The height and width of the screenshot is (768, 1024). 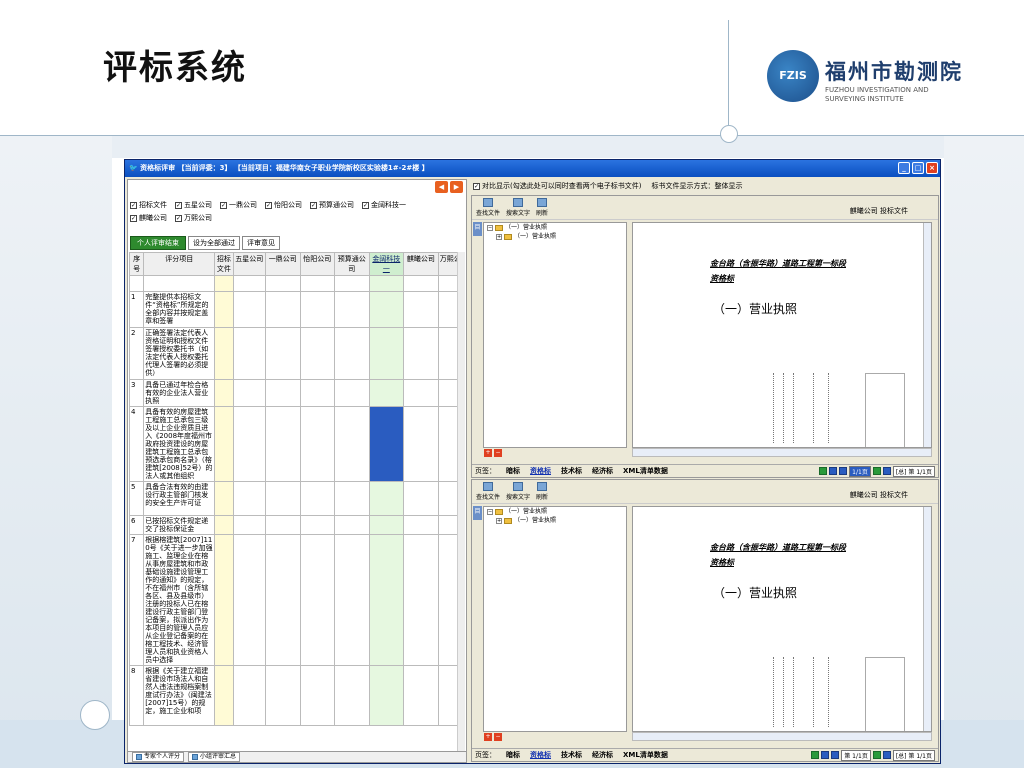 What do you see at coordinates (386, 264) in the screenshot?
I see `column-header-selected: 金阔科技一` at bounding box center [386, 264].